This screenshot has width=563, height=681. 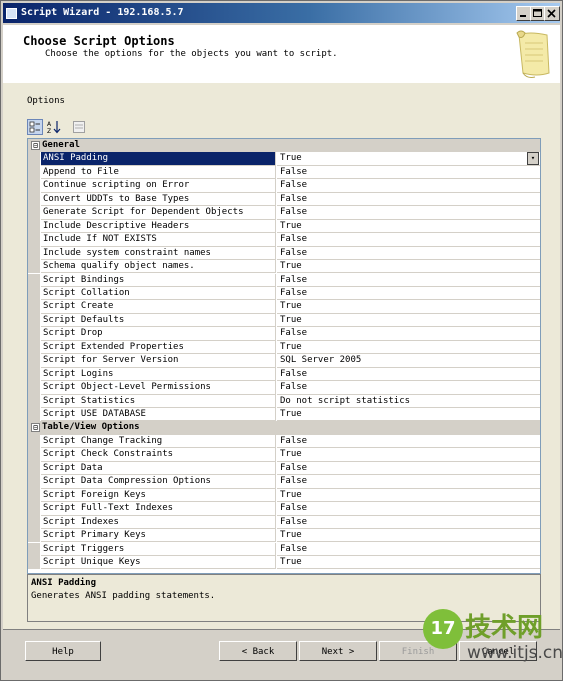 I want to click on property-name: Script for Server Version, so click(x=158, y=361).